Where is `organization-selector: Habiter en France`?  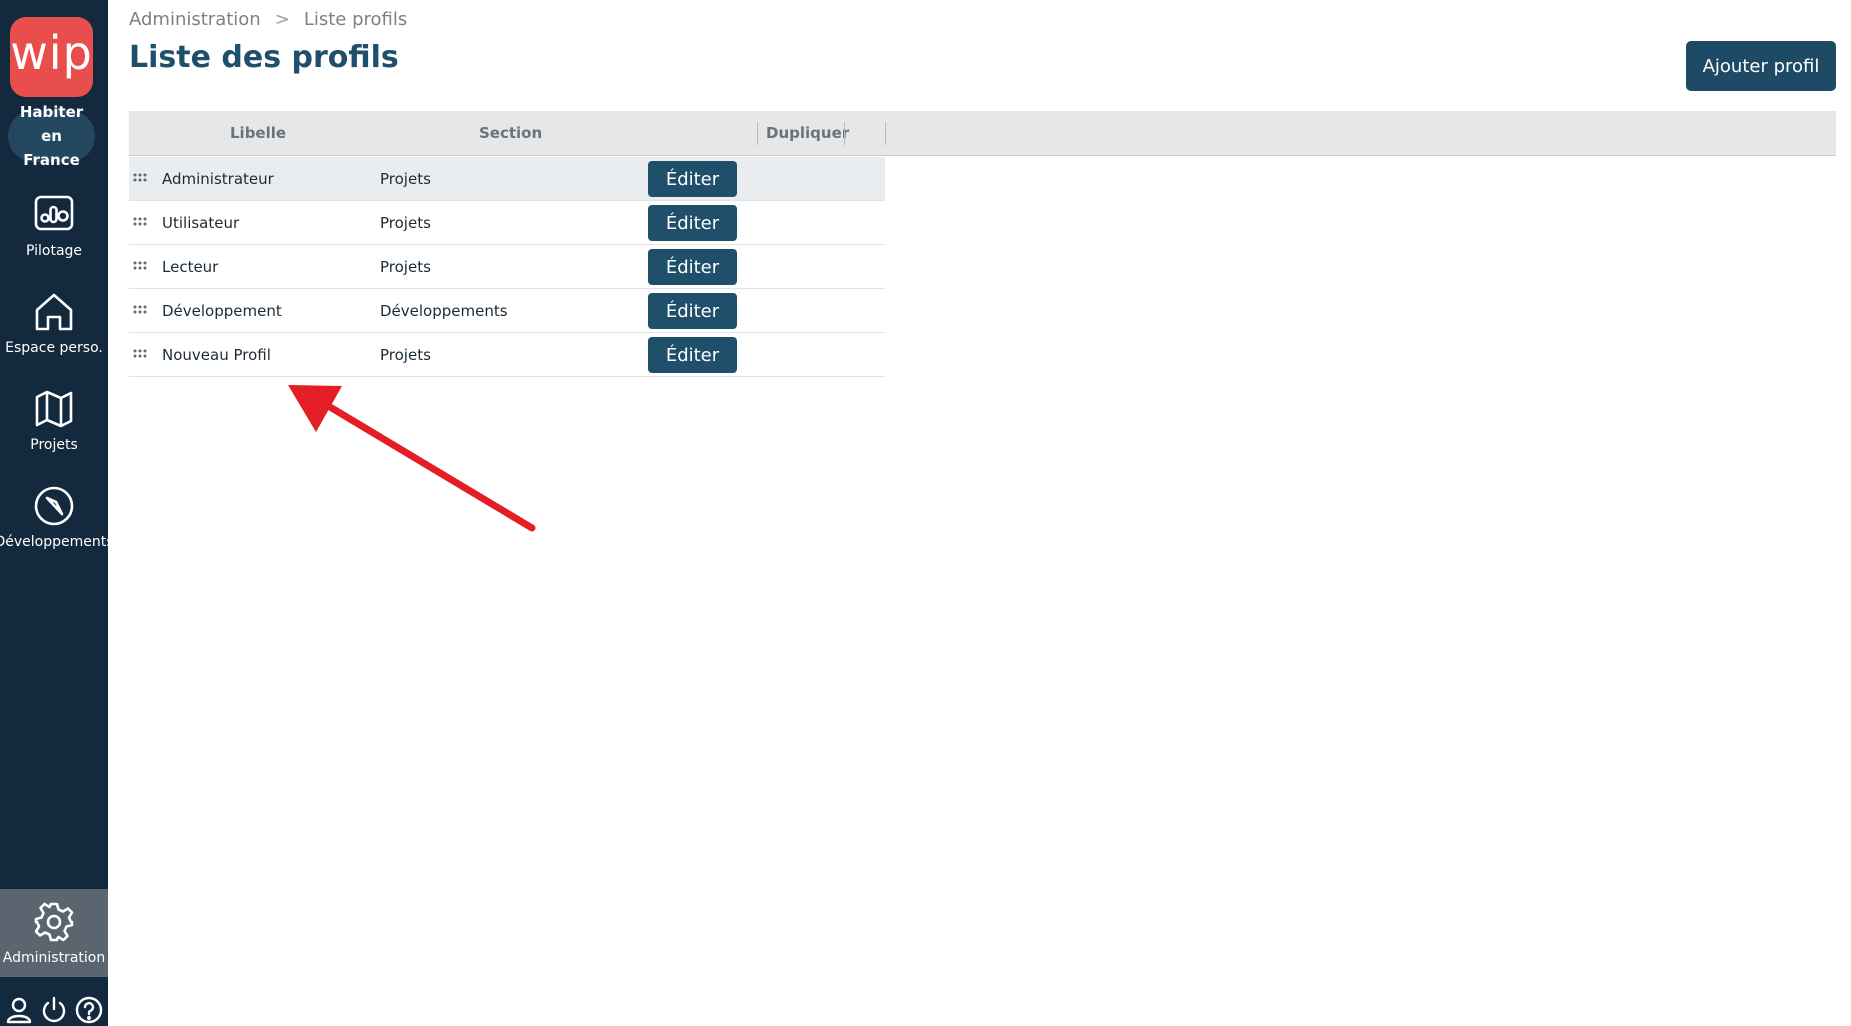 organization-selector: Habiter en France is located at coordinates (51, 136).